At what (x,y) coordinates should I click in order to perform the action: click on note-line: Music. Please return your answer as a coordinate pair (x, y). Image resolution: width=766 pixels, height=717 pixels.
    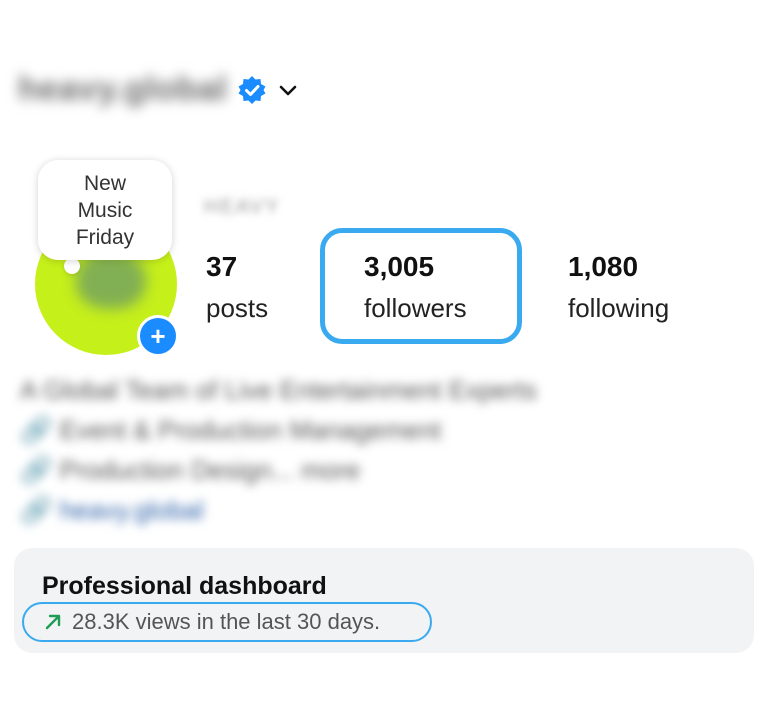
    Looking at the image, I should click on (105, 210).